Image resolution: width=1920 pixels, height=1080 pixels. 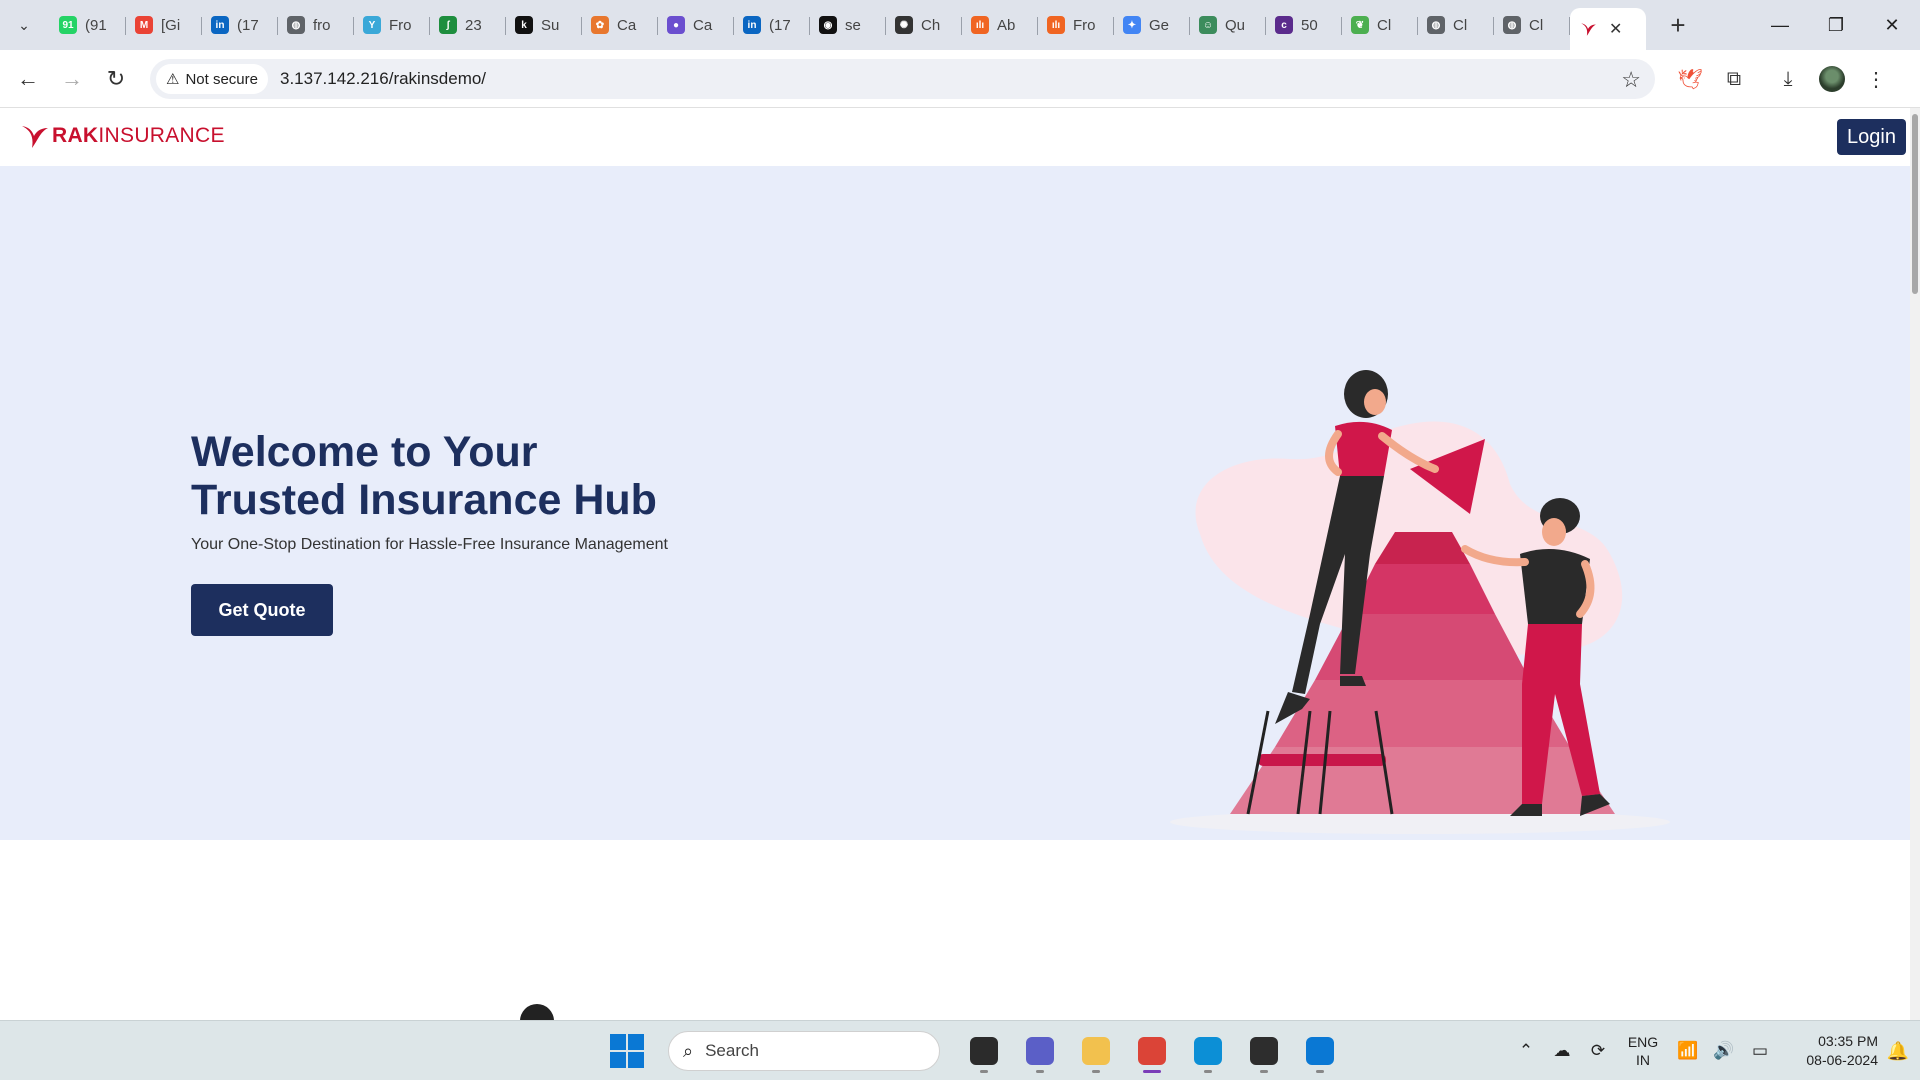 I want to click on browser-tab: ● Ca, so click(x=696, y=25).